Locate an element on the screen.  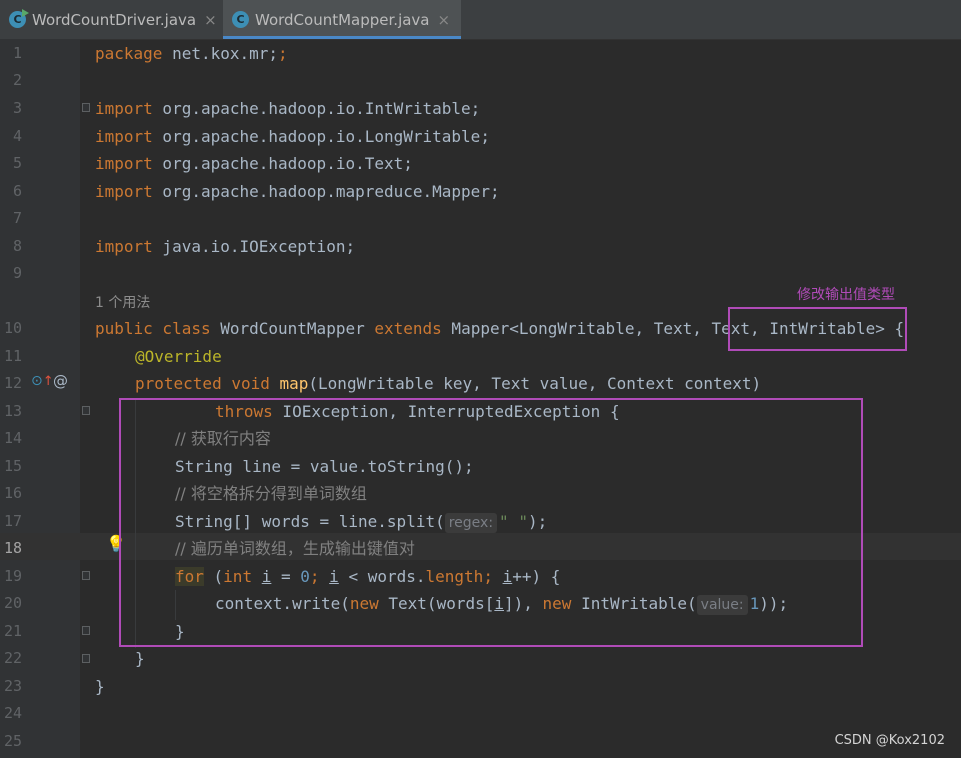
line-number: 24 is located at coordinates (11, 713).